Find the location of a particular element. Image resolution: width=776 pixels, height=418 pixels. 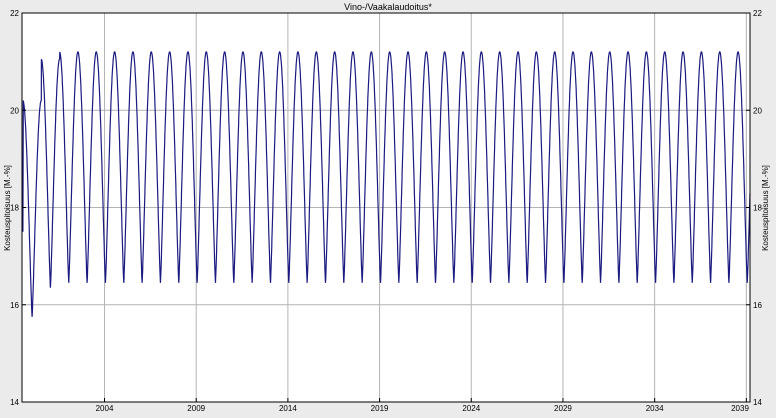

x-tick-label: 2014 is located at coordinates (288, 408).